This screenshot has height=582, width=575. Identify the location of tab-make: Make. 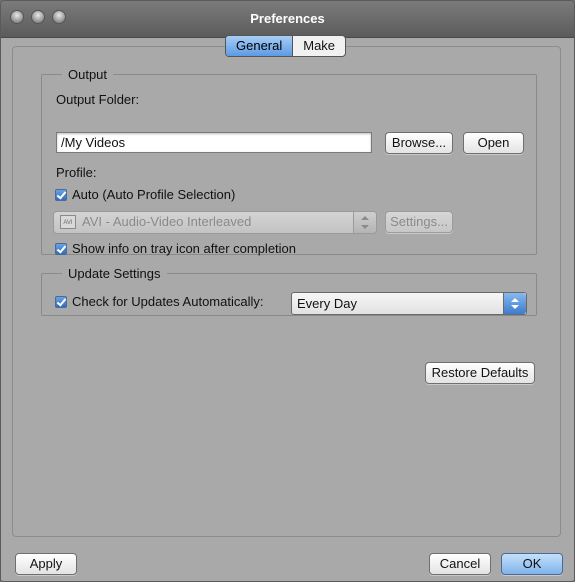
(319, 46).